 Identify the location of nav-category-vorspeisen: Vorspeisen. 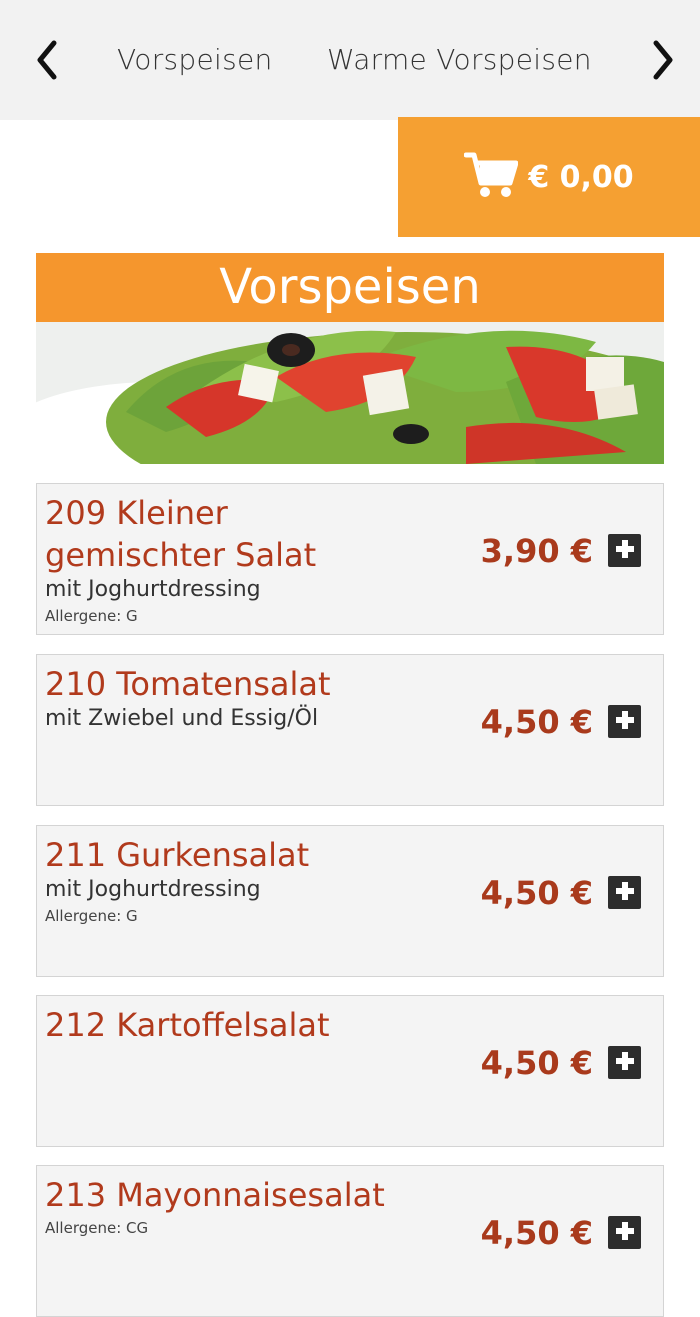
(195, 60).